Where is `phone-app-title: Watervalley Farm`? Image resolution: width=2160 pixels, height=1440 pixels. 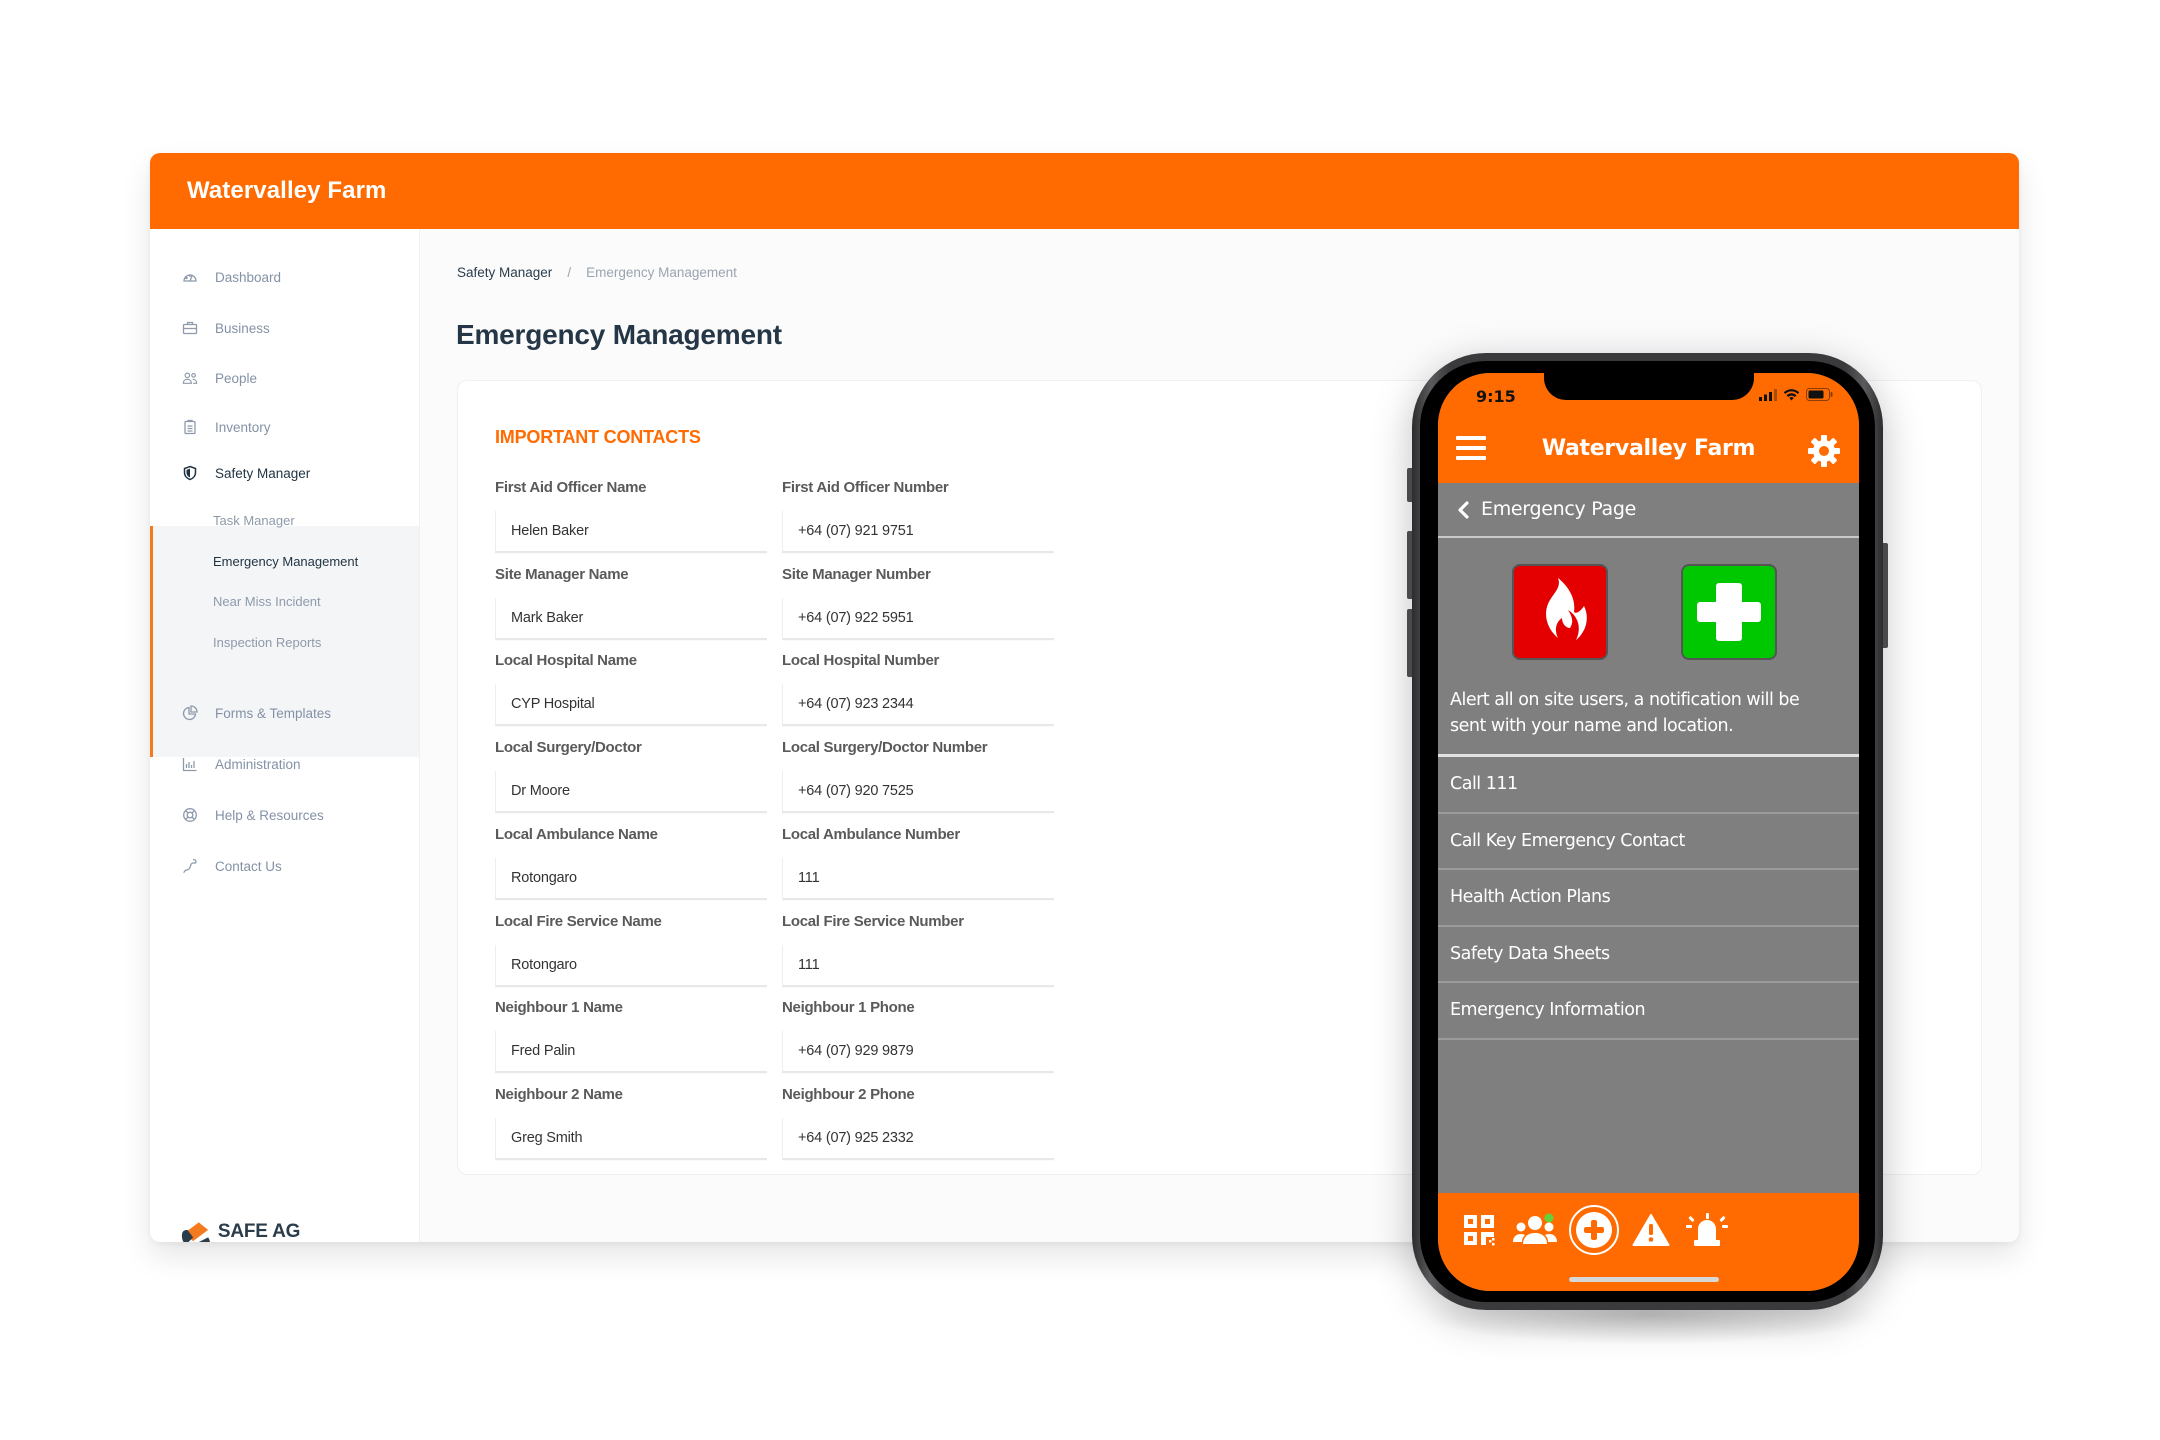
phone-app-title: Watervalley Farm is located at coordinates (1648, 448).